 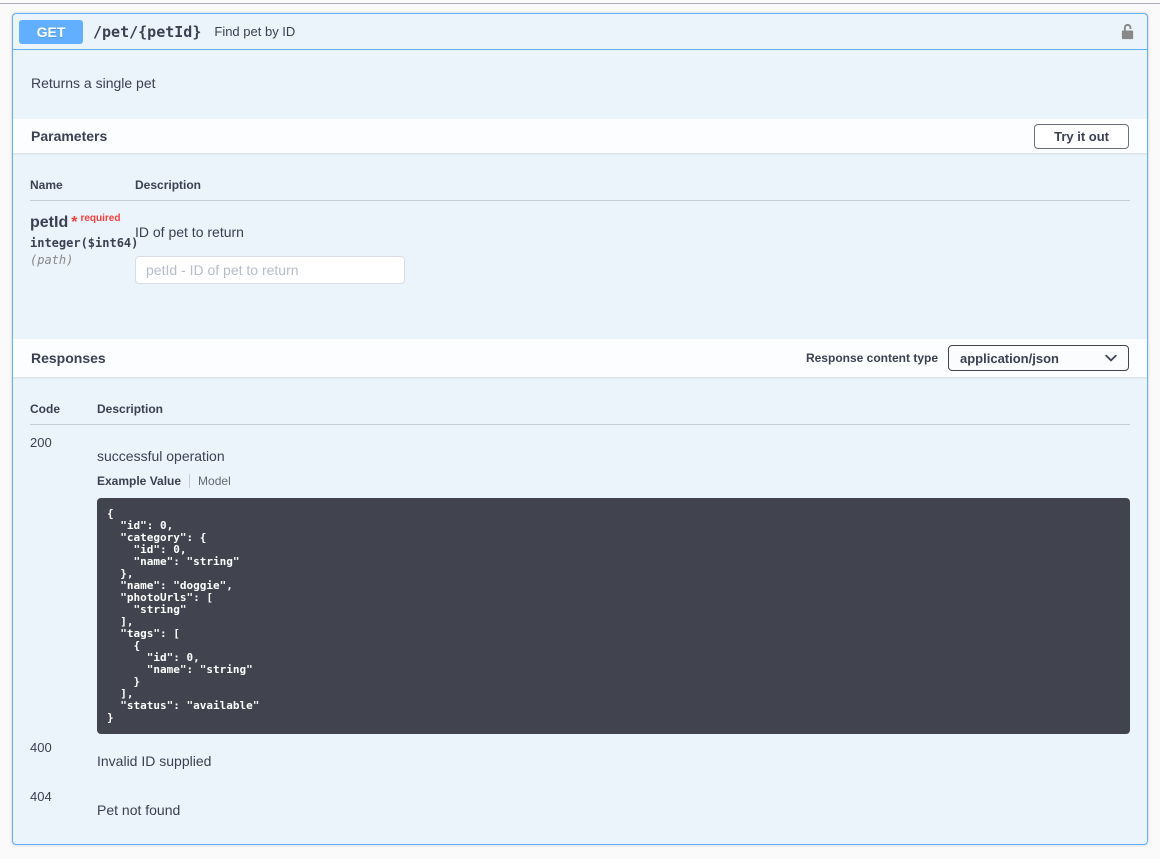 I want to click on response-content-type: Response content type application/json, so click(x=967, y=358).